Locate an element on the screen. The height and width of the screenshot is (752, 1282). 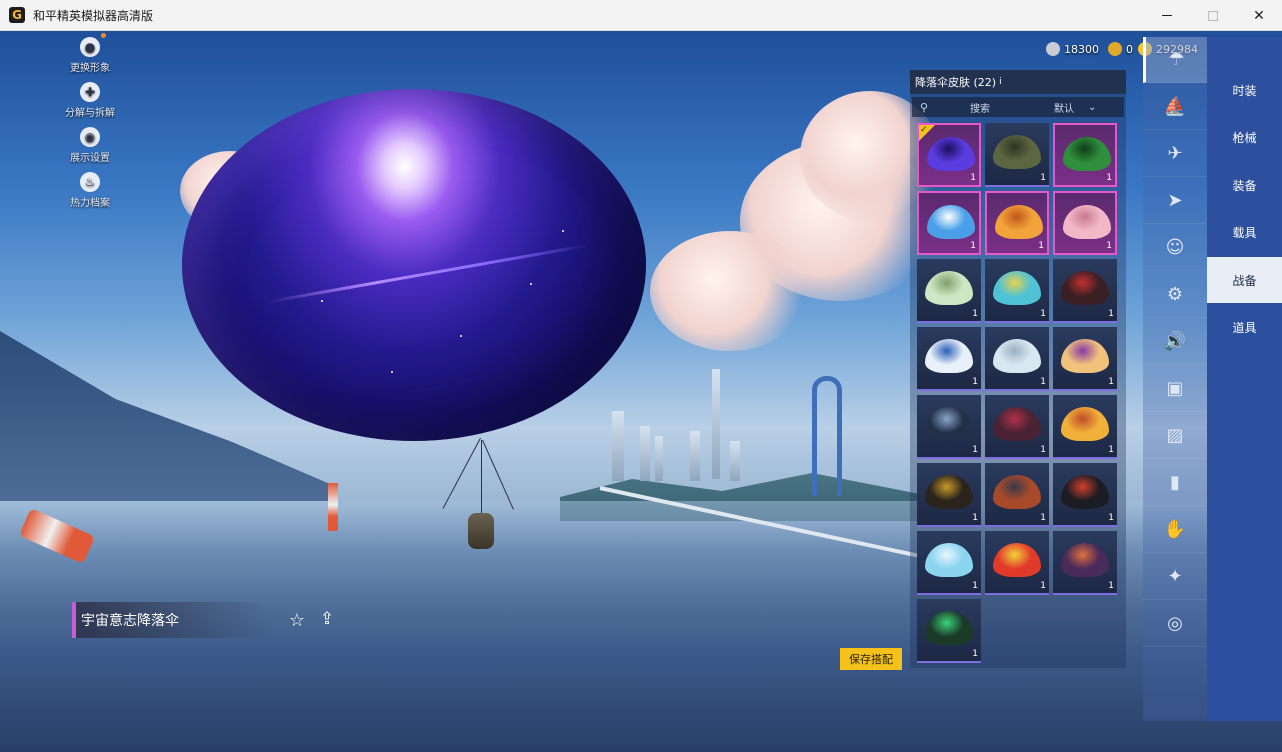
speaker-icon: 🔊 is located at coordinates (1175, 342).